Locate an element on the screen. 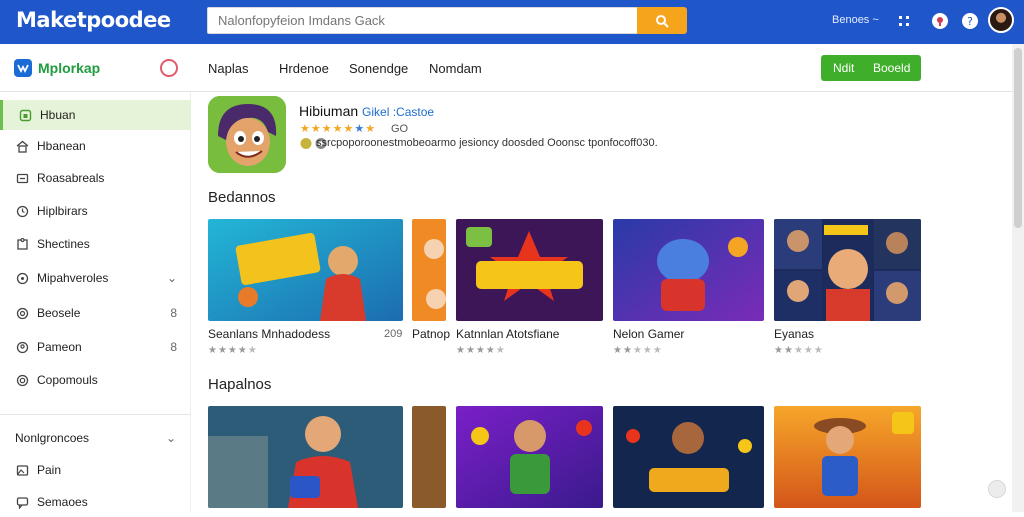  action-button: Ndit Booeld is located at coordinates (871, 68).